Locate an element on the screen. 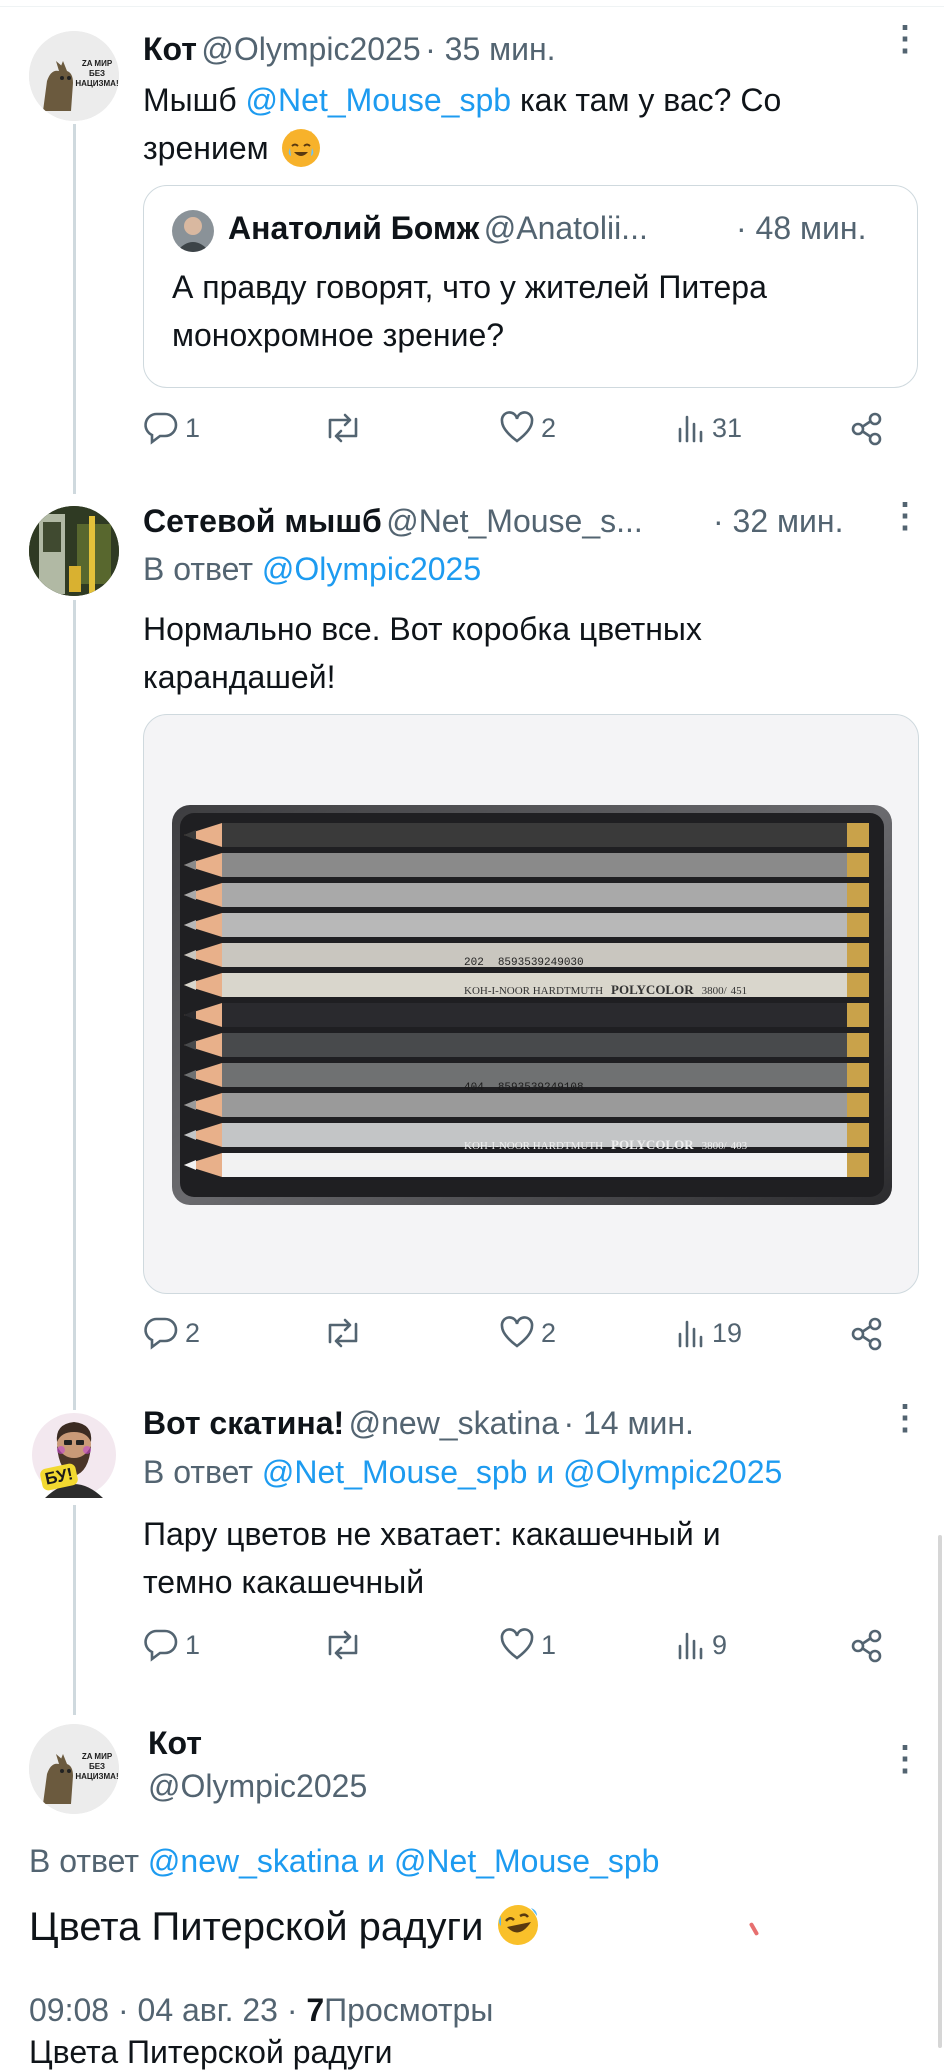 The height and width of the screenshot is (2071, 944). tweet-time: · 35 мин. is located at coordinates (490, 49).